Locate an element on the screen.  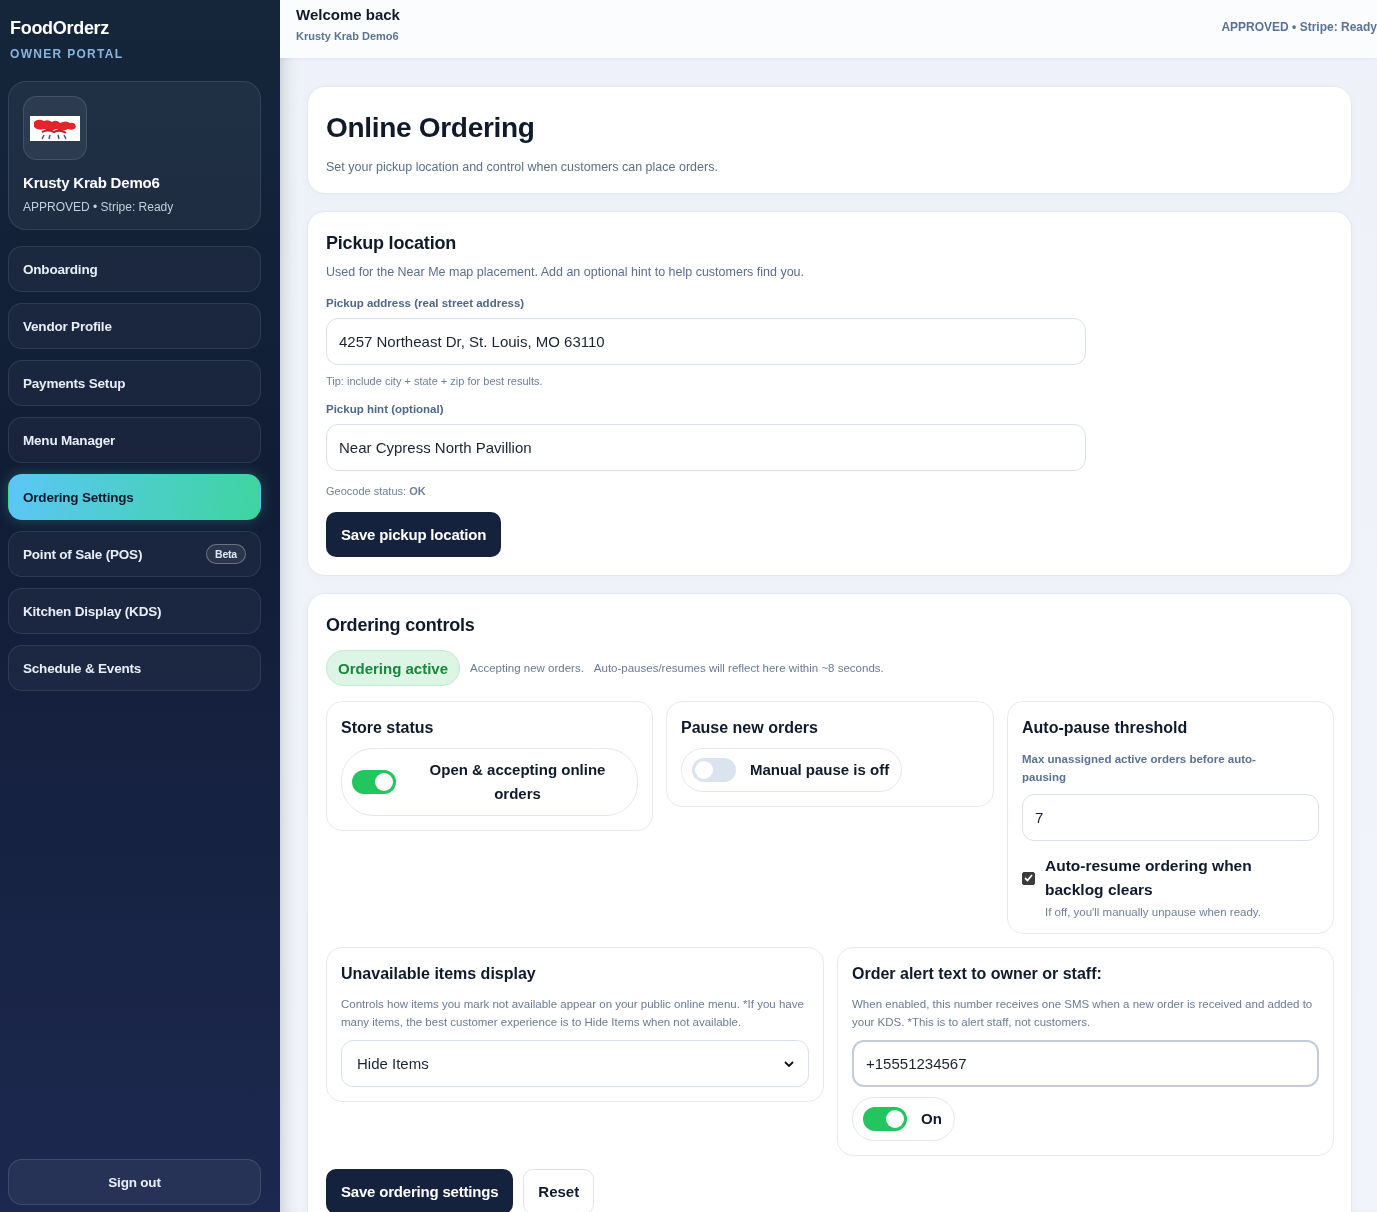
header-vendor-name: Krusty Krab Demo6 is located at coordinates (348, 36).